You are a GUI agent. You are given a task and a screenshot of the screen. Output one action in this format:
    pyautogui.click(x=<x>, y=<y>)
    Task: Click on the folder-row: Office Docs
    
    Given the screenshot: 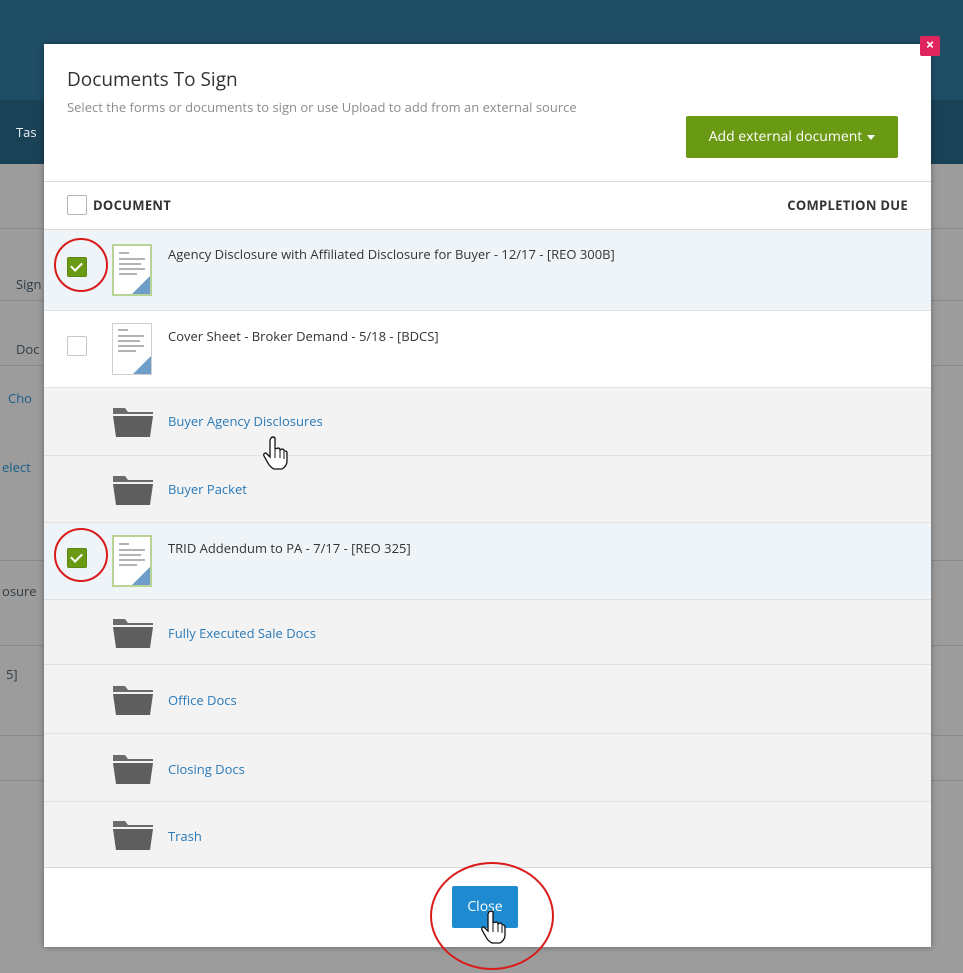 What is the action you would take?
    pyautogui.click(x=487, y=699)
    